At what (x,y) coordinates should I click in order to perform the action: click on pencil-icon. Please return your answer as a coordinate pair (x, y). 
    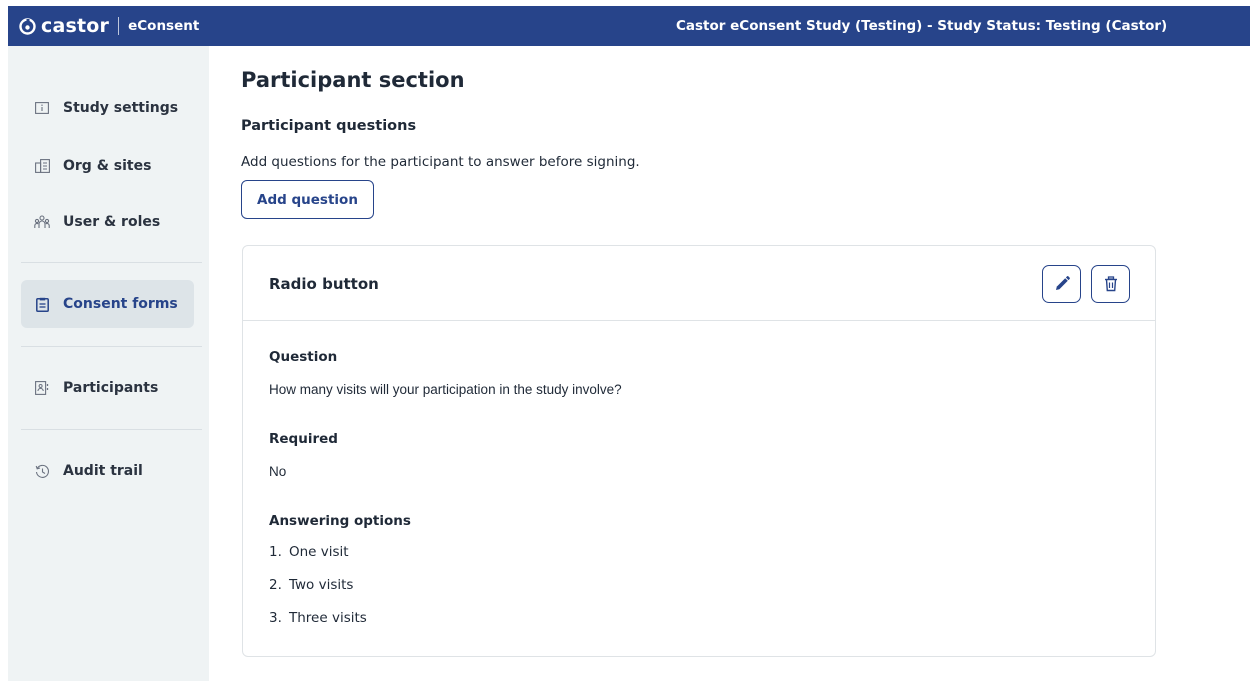
    Looking at the image, I should click on (1062, 283).